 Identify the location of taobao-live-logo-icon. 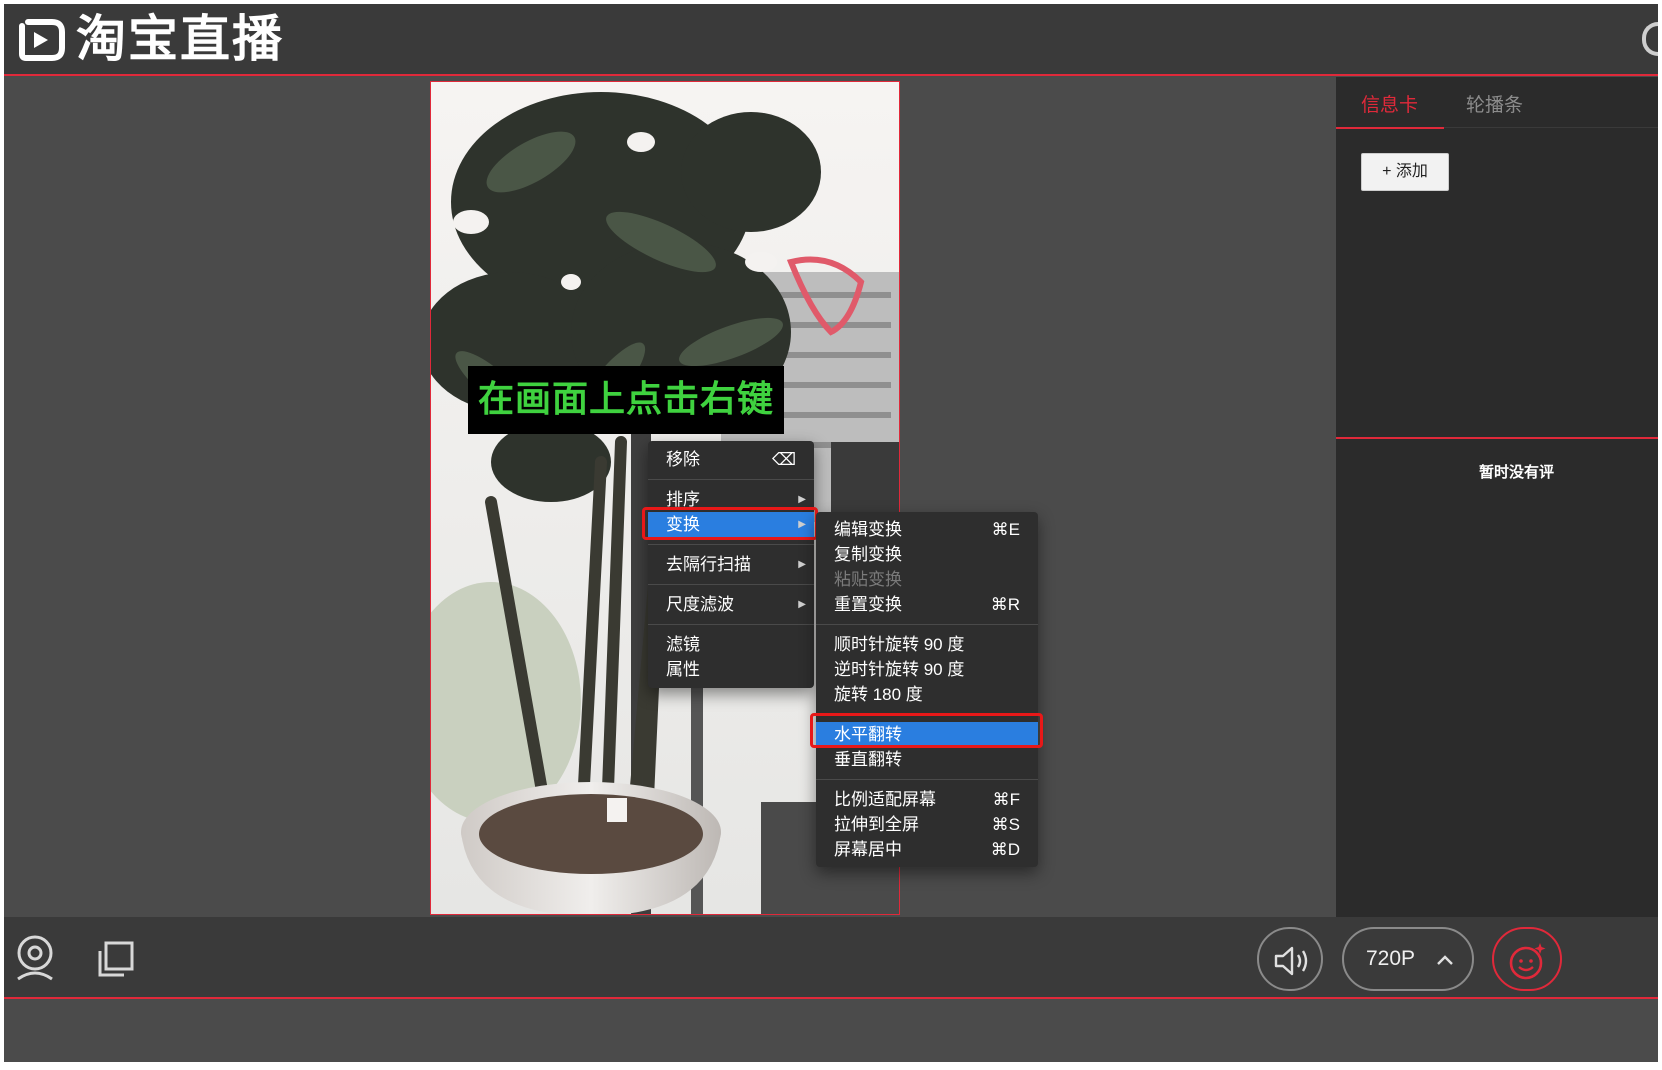
(42, 40).